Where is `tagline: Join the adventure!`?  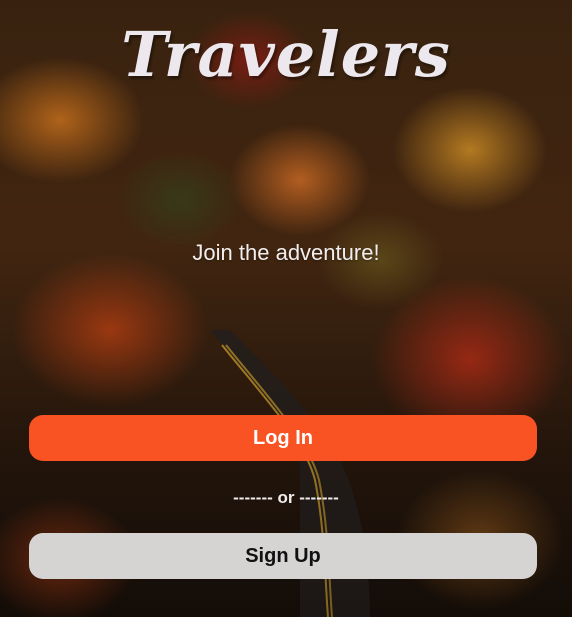
tagline: Join the adventure! is located at coordinates (286, 252).